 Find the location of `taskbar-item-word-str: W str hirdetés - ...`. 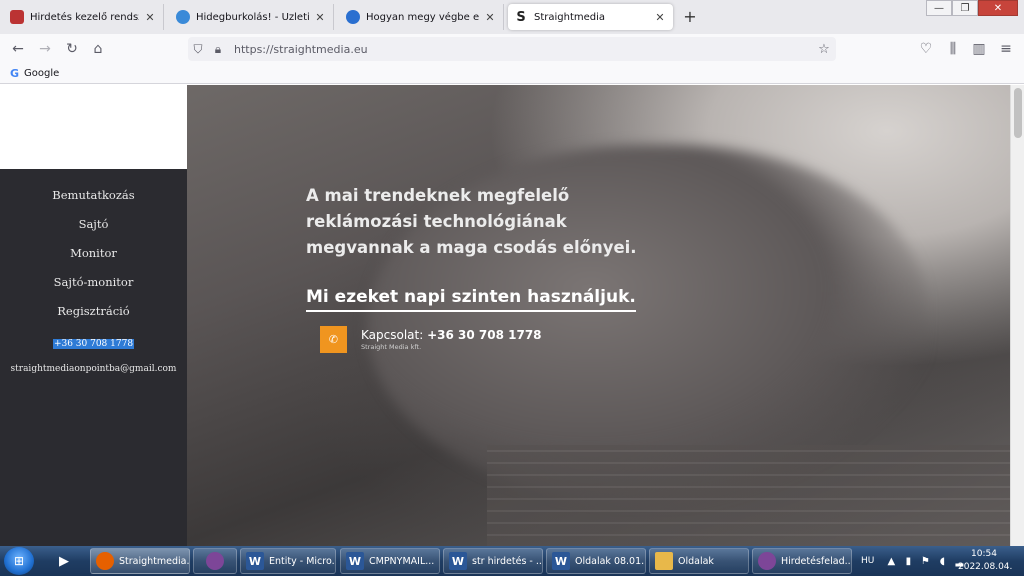

taskbar-item-word-str: W str hirdetés - ... is located at coordinates (493, 561).